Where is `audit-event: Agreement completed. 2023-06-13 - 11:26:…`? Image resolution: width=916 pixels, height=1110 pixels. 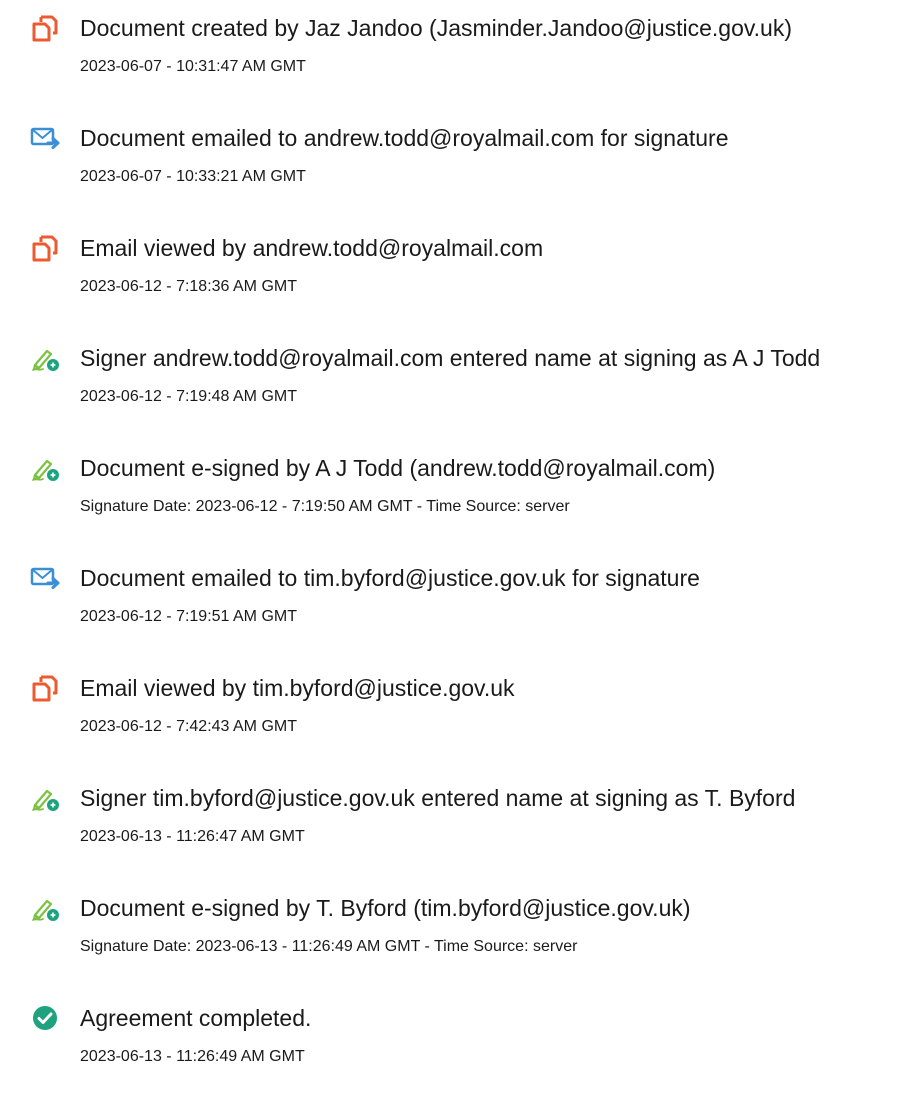 audit-event: Agreement completed. 2023-06-13 - 11:26:… is located at coordinates (458, 1048).